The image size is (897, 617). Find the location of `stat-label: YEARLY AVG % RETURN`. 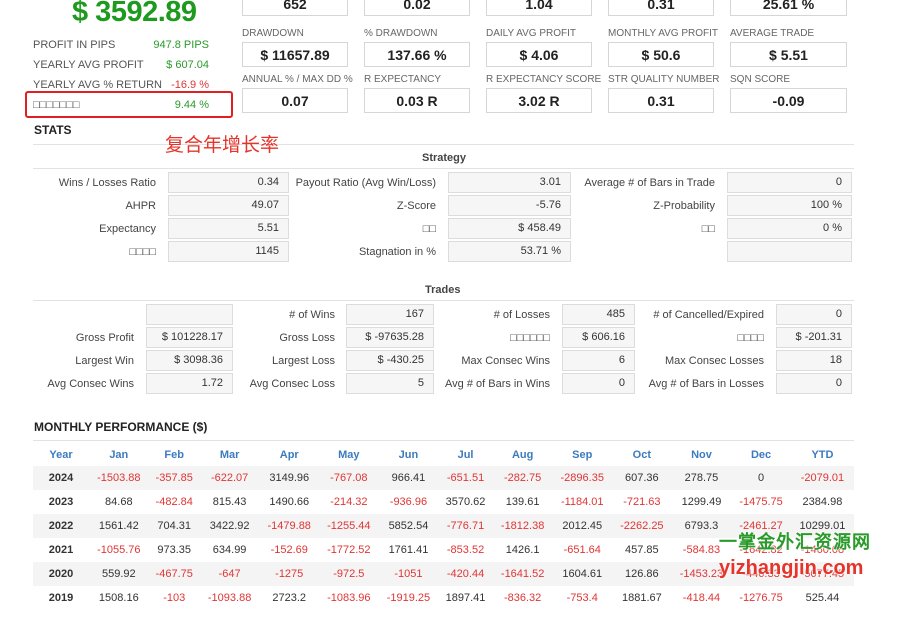

stat-label: YEARLY AVG % RETURN is located at coordinates (97, 85).